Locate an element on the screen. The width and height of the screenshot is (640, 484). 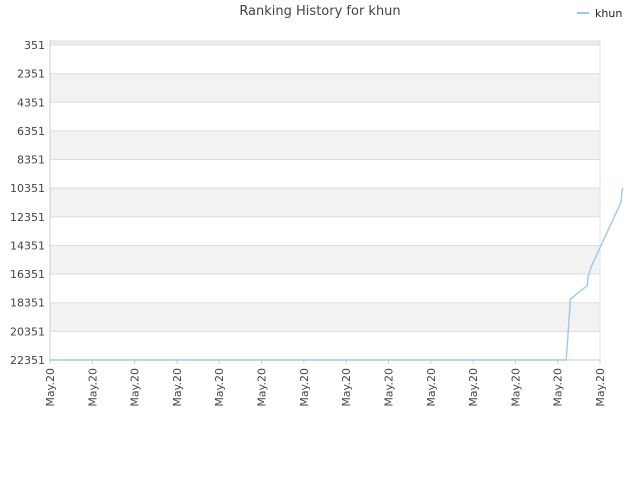
y-tick-label: 14351 is located at coordinates (27, 245).